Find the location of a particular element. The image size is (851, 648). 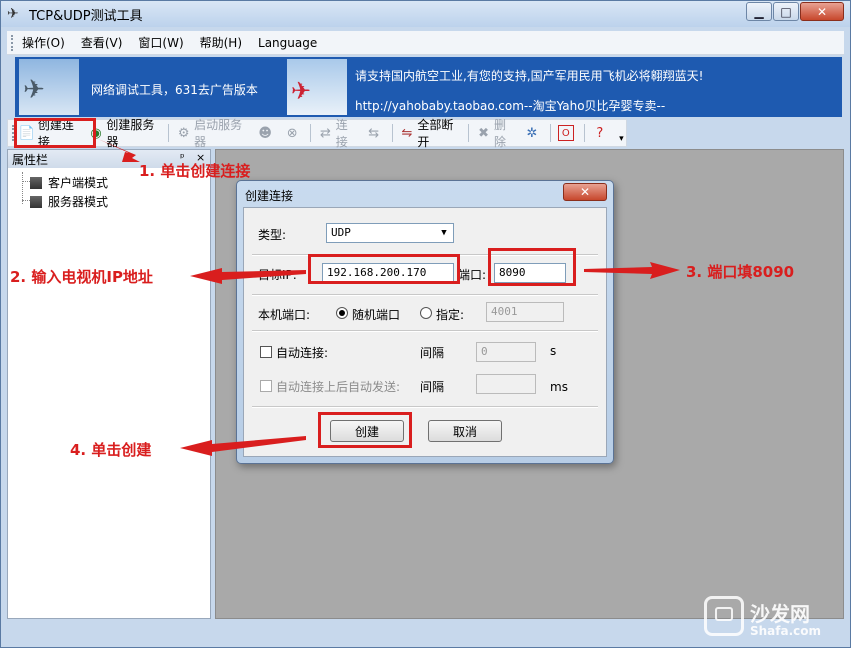

toolbar-overflow-icon: ▾ is located at coordinates (621, 133).